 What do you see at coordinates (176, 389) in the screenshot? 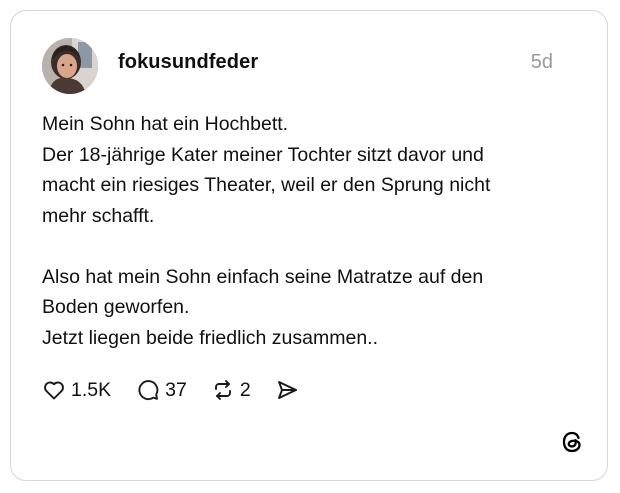
I see `reply-count: 37` at bounding box center [176, 389].